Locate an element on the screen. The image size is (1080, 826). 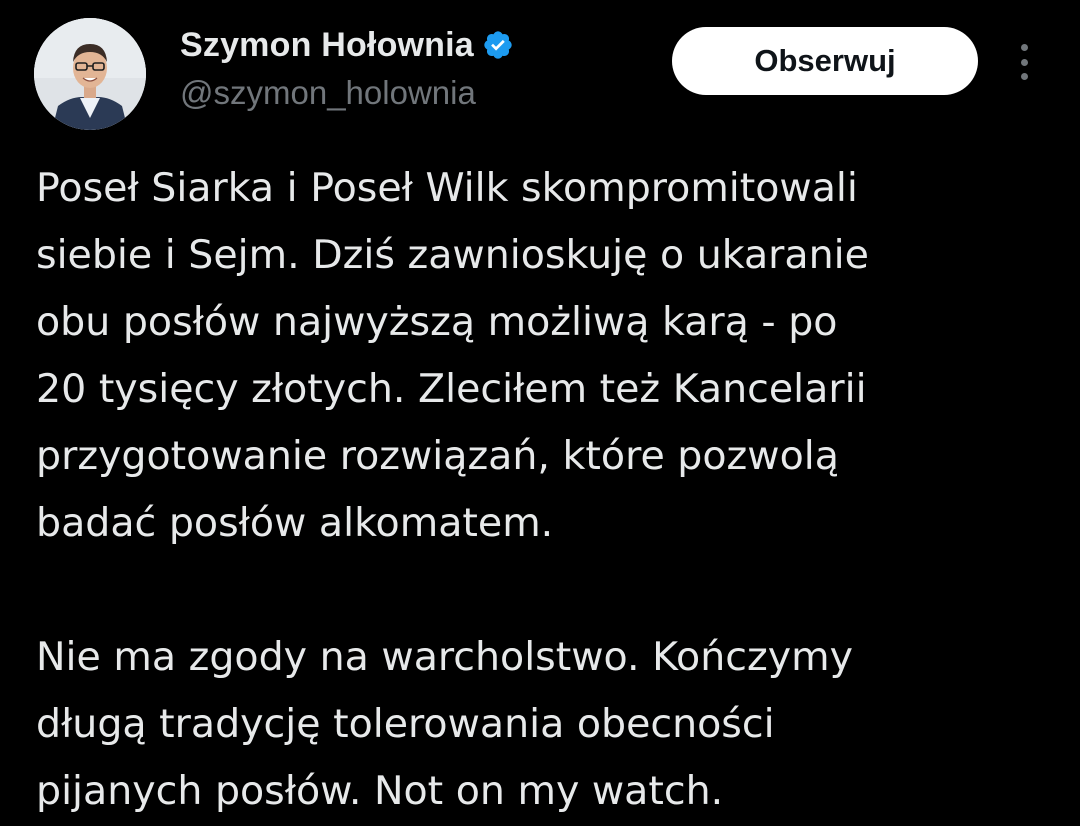
avatar is located at coordinates (90, 74).